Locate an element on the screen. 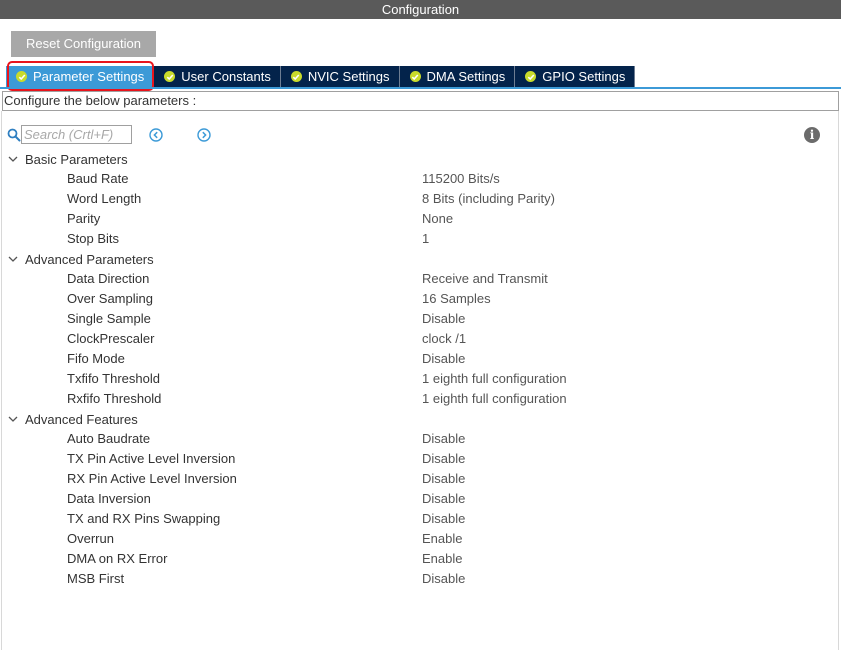 Image resolution: width=841 pixels, height=650 pixels. parameter-name: Over Sampling is located at coordinates (110, 298).